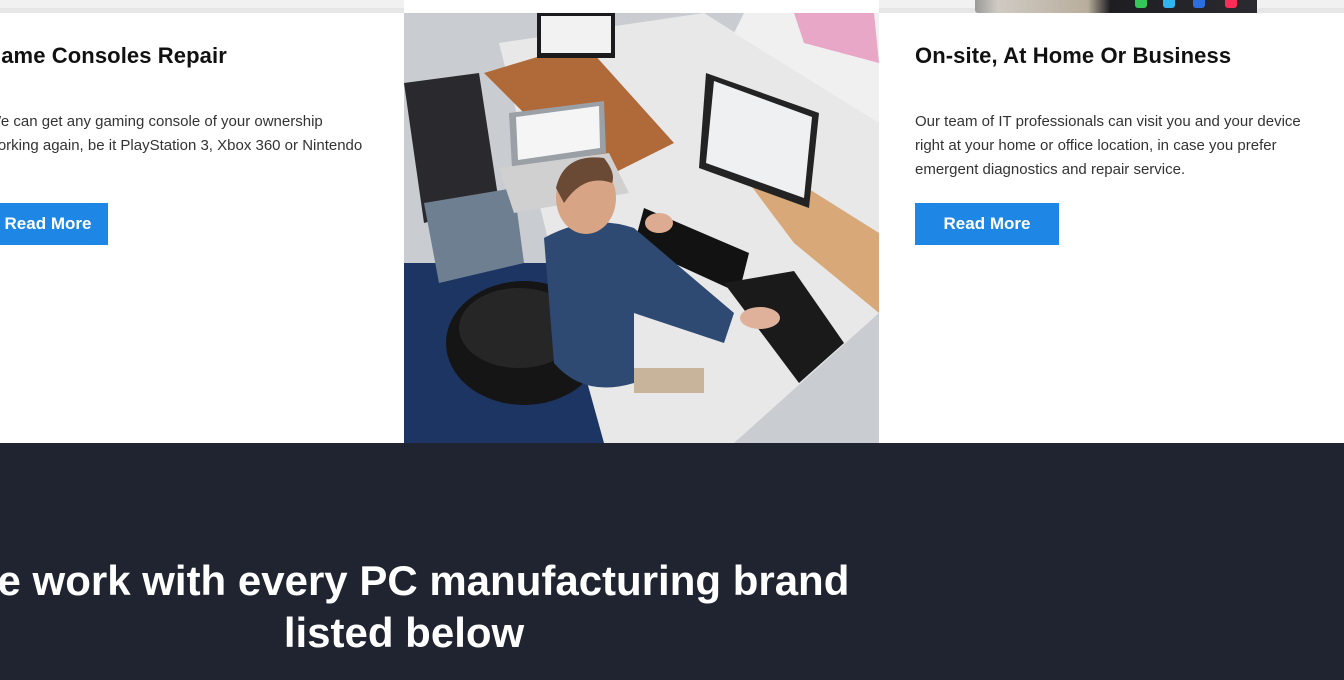 The image size is (1344, 680). I want to click on card-title: On-site, At Home Or Business, so click(1073, 55).